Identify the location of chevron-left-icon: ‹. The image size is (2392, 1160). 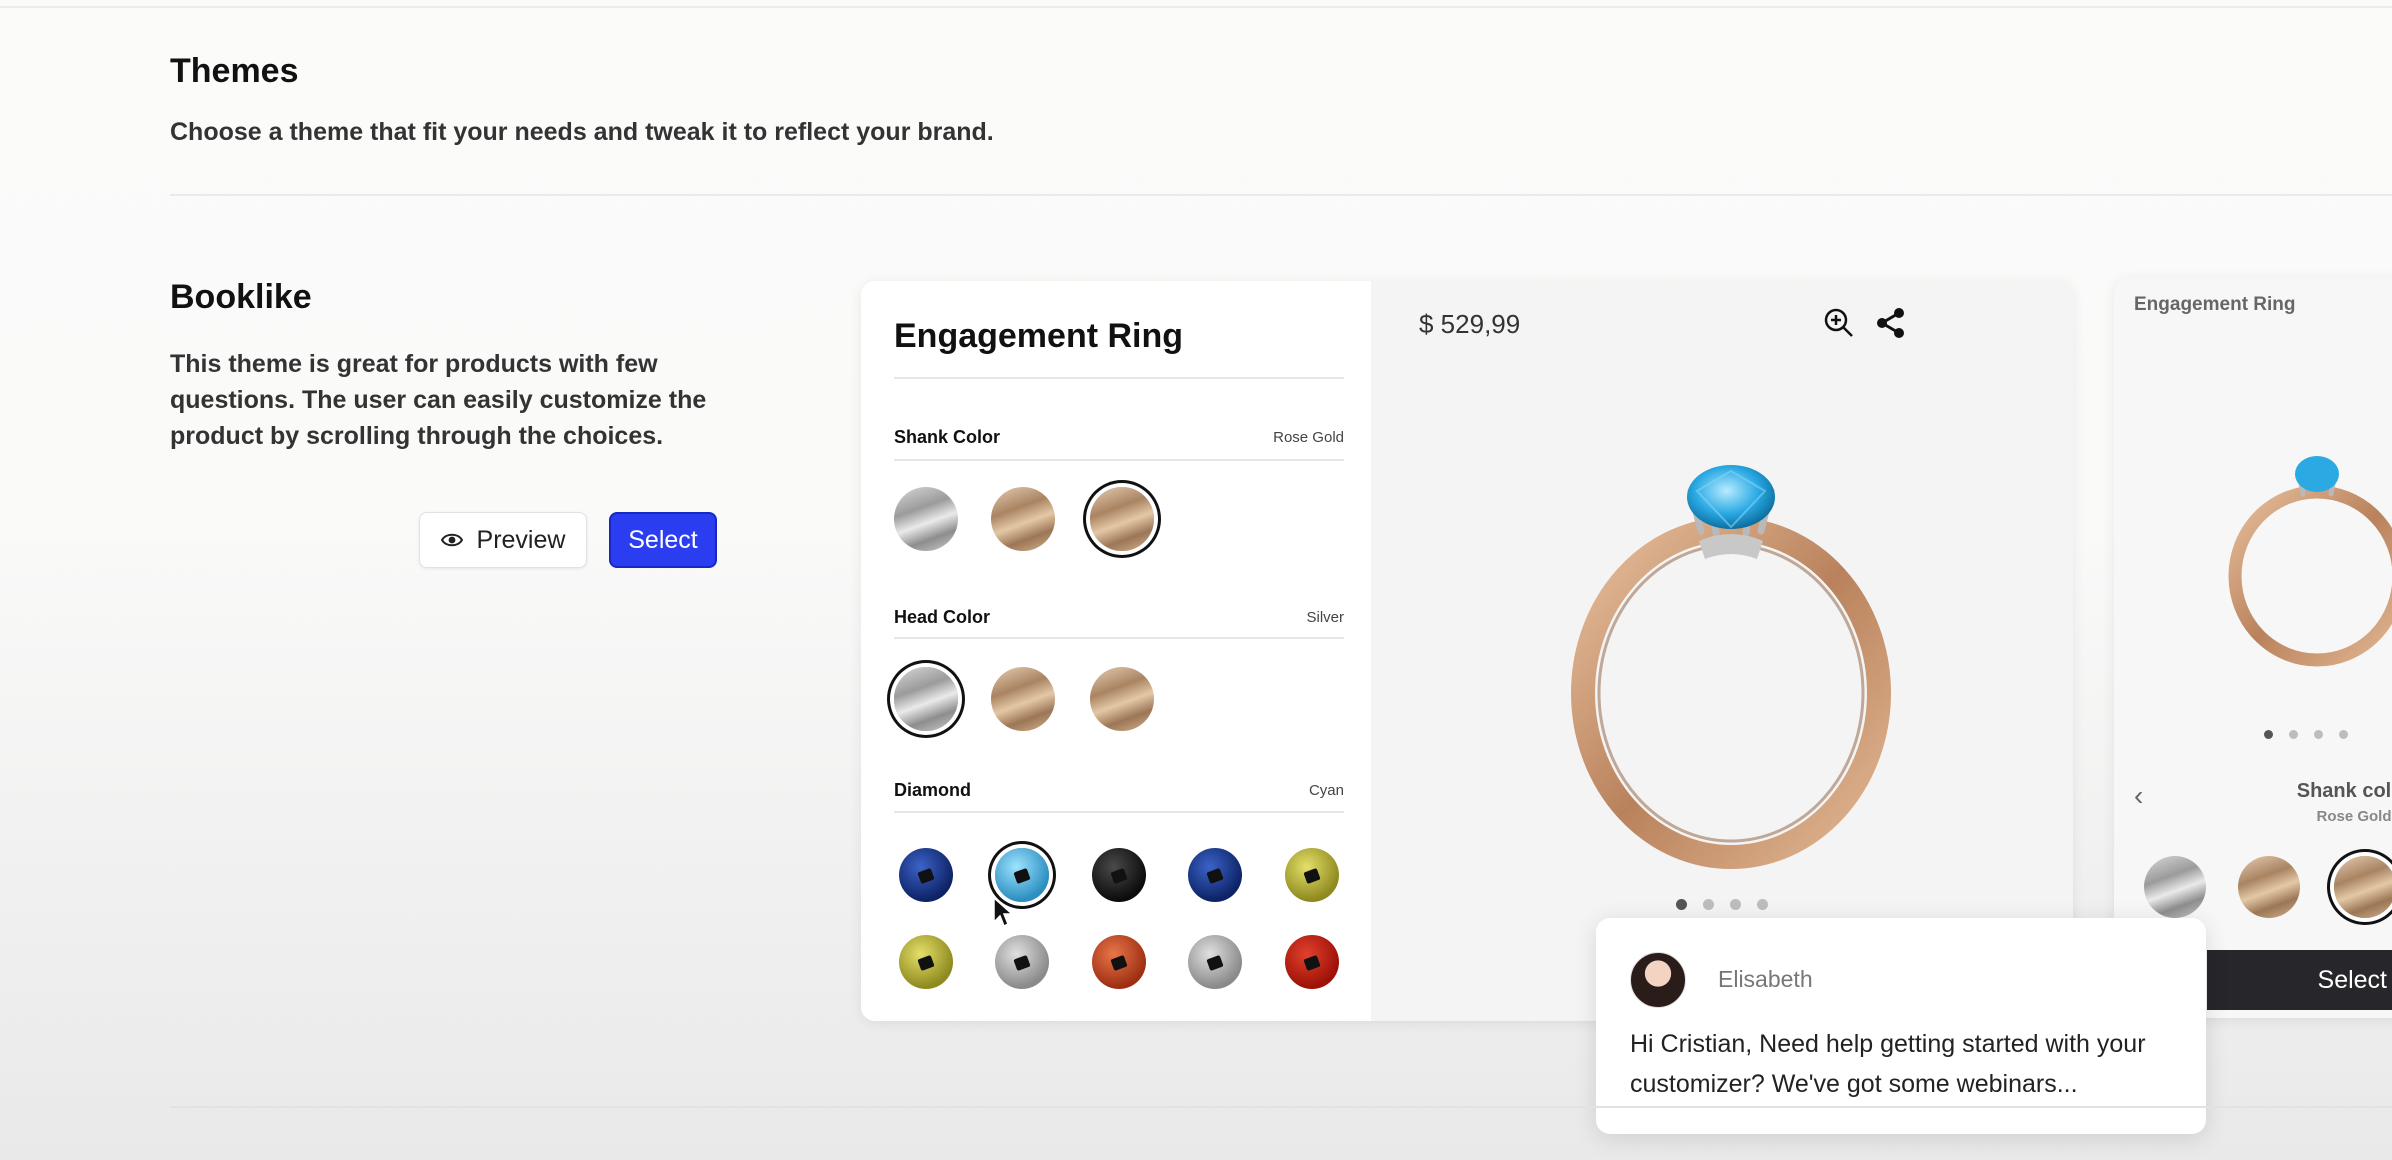
(2138, 796).